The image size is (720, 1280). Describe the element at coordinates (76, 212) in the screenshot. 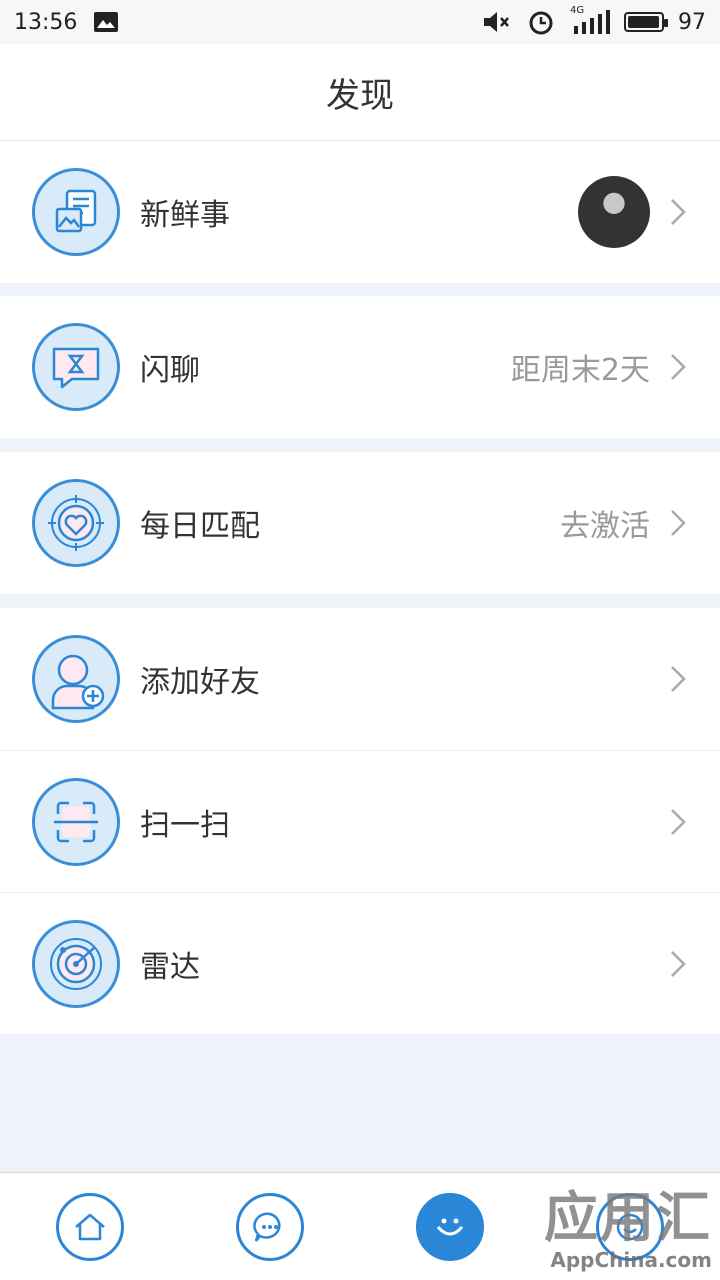

I see `news-feed-icon` at that location.